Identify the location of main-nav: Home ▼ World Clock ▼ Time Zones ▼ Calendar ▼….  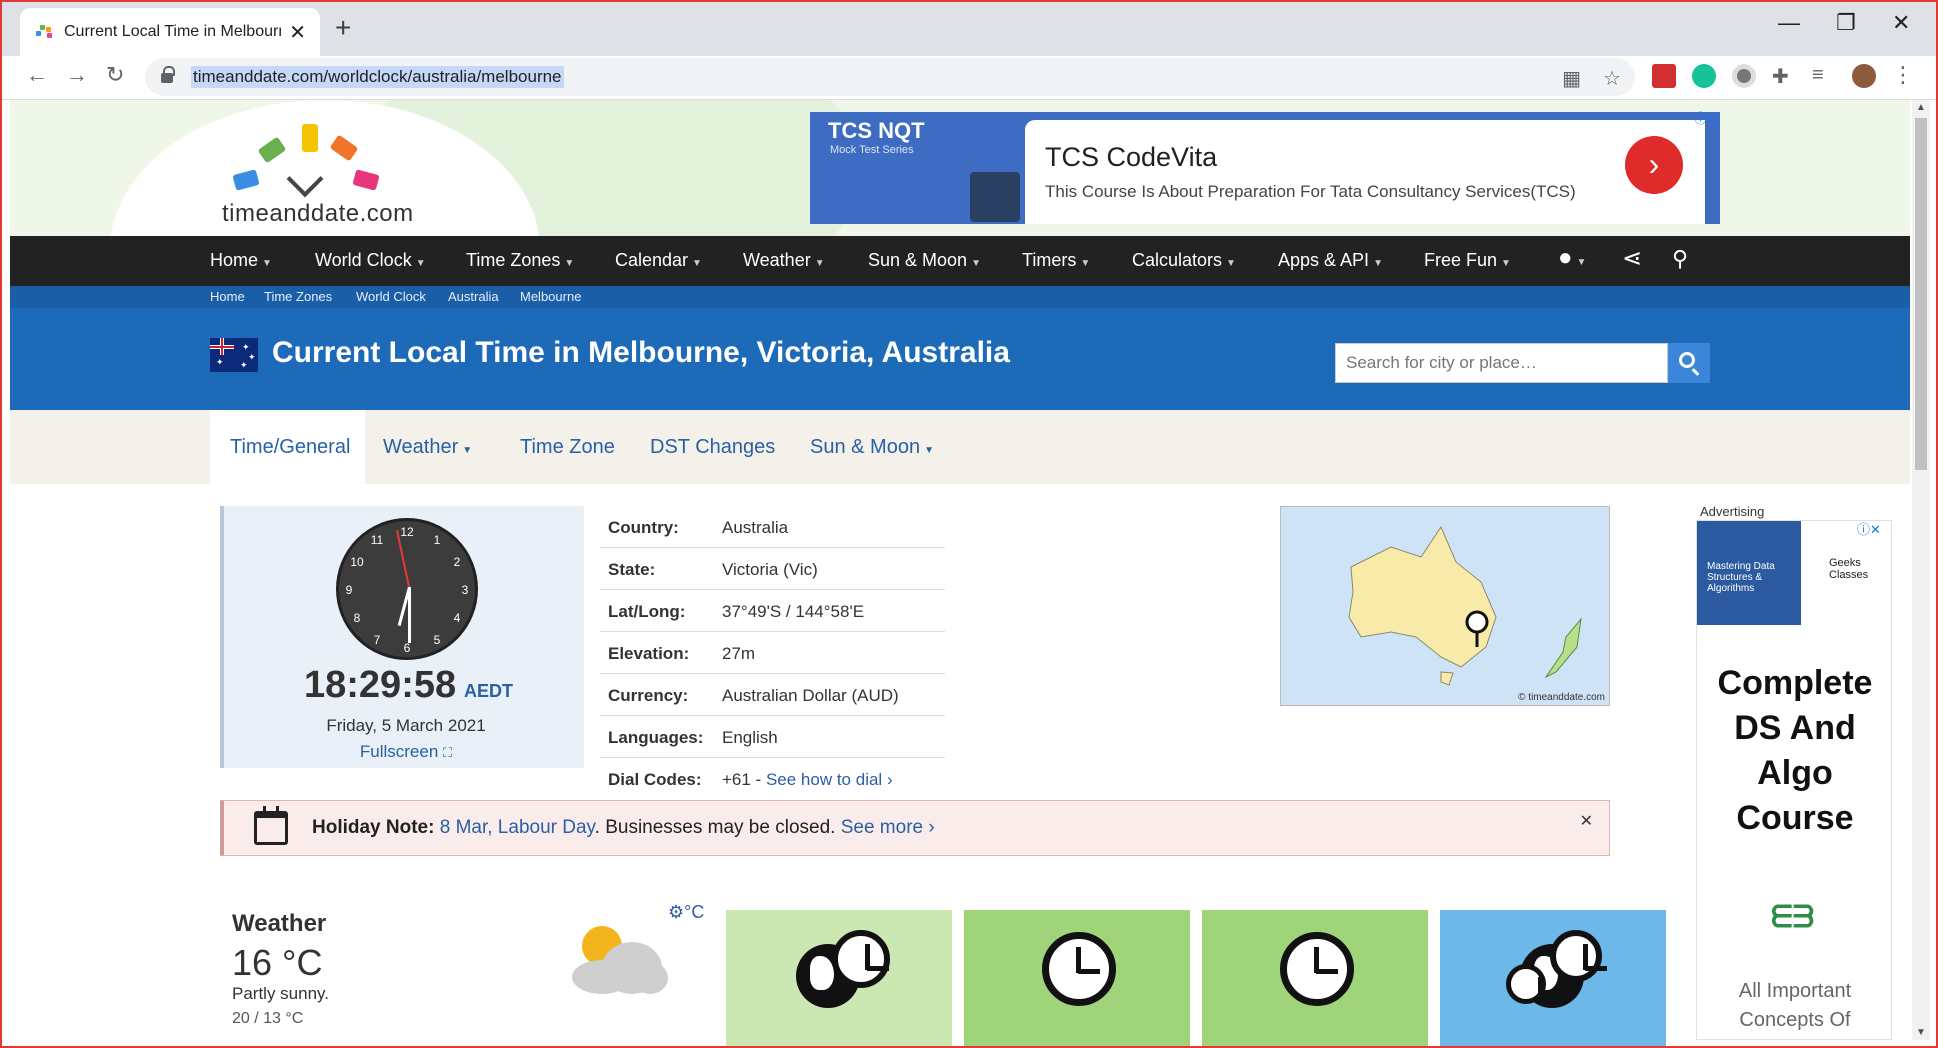
(960, 261).